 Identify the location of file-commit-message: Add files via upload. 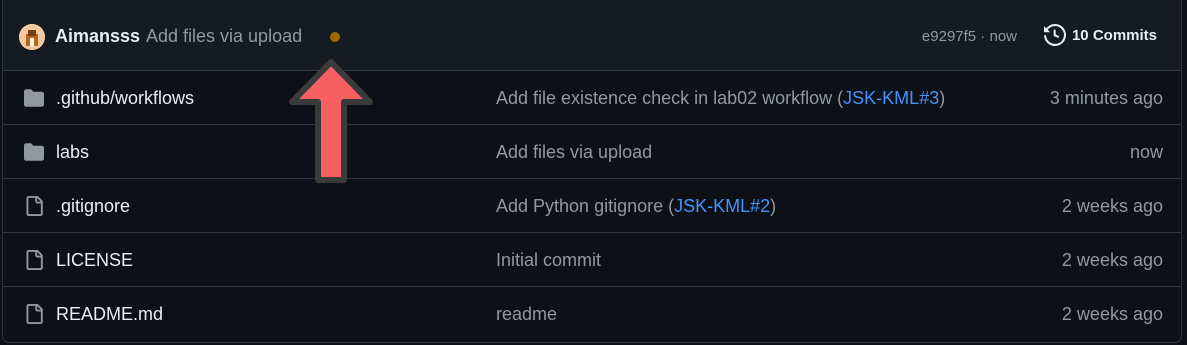
(574, 152).